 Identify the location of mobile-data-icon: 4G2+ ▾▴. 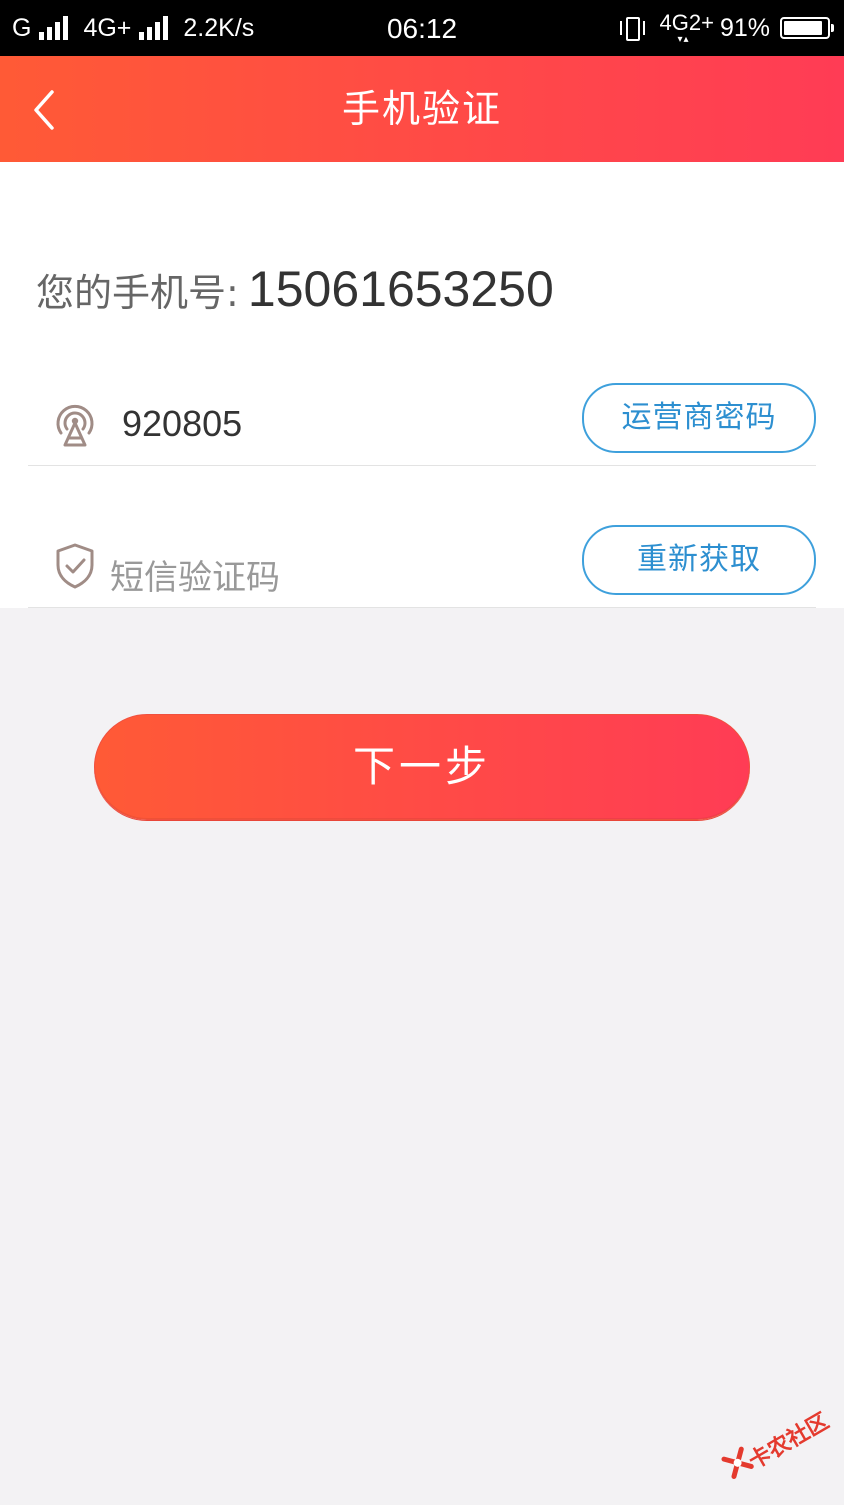
(686, 27).